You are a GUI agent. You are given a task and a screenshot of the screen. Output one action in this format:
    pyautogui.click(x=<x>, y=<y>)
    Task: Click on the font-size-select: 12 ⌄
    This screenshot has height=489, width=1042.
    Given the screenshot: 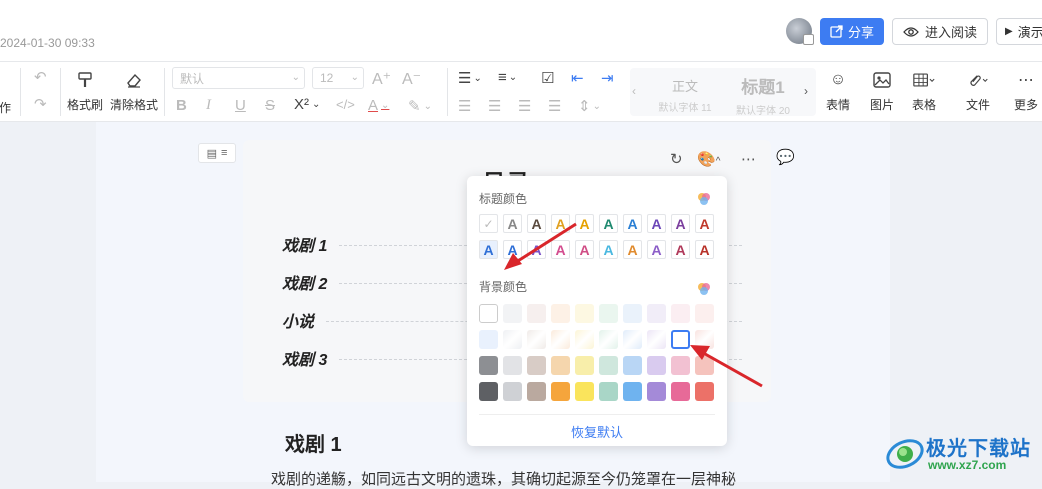 What is the action you would take?
    pyautogui.click(x=338, y=78)
    